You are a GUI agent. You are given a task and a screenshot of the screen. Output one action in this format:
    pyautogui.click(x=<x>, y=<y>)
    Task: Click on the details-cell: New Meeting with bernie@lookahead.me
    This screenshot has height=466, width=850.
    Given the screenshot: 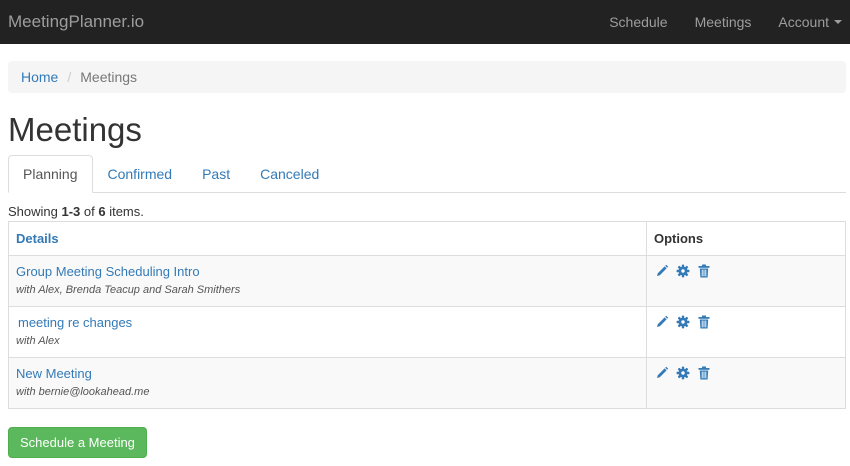 What is the action you would take?
    pyautogui.click(x=327, y=383)
    